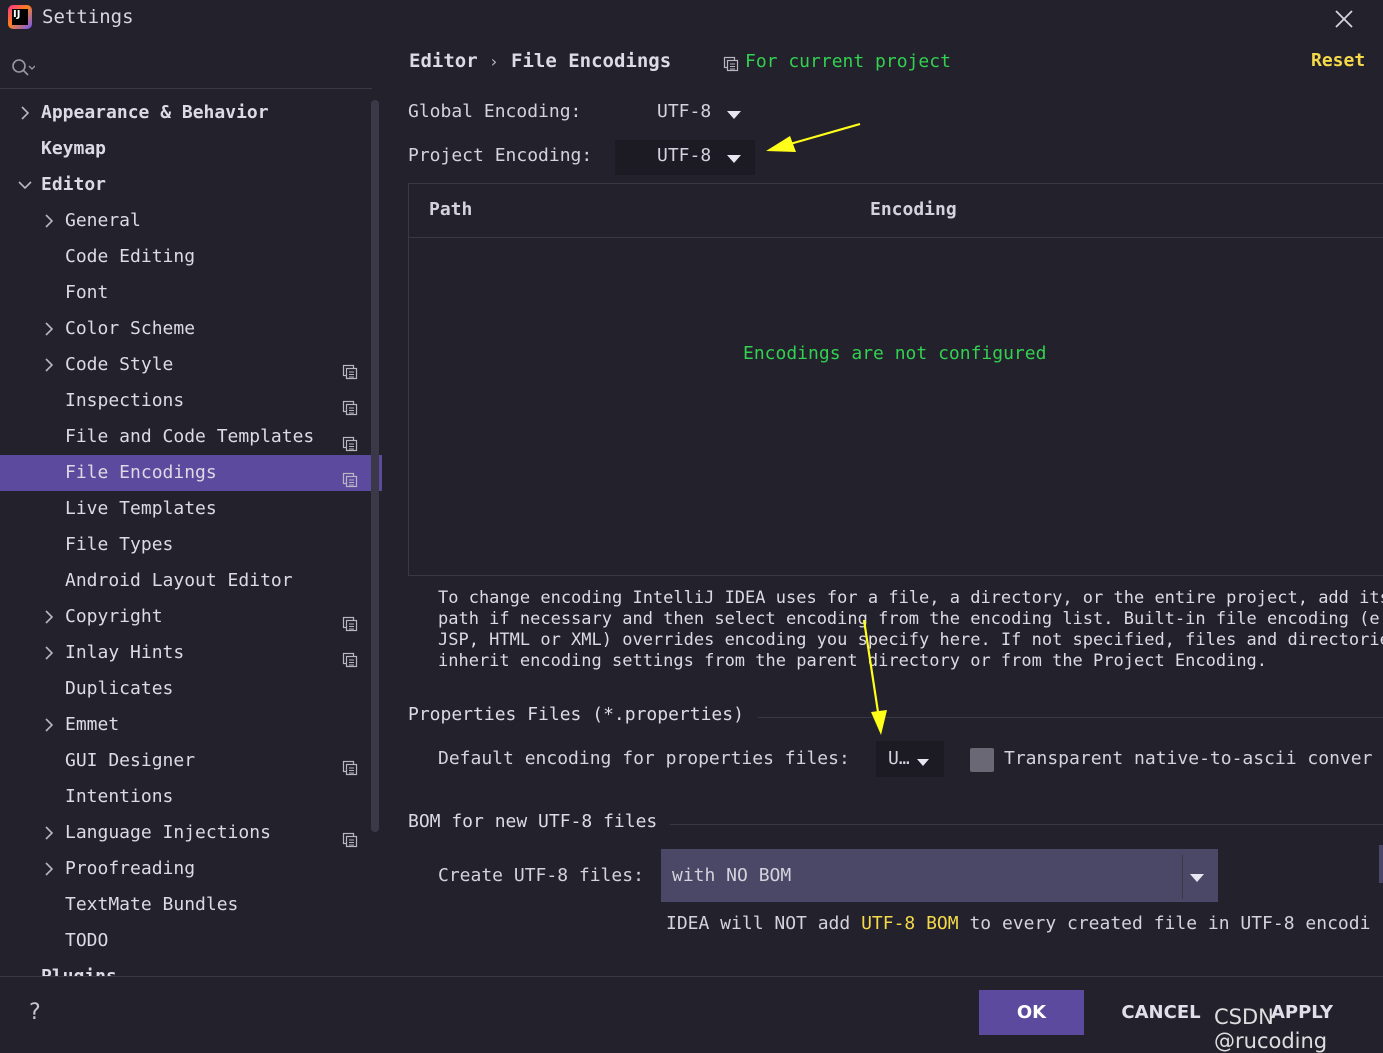 The width and height of the screenshot is (1383, 1053). What do you see at coordinates (125, 652) in the screenshot?
I see `sidebar-item-label: Inlay Hints` at bounding box center [125, 652].